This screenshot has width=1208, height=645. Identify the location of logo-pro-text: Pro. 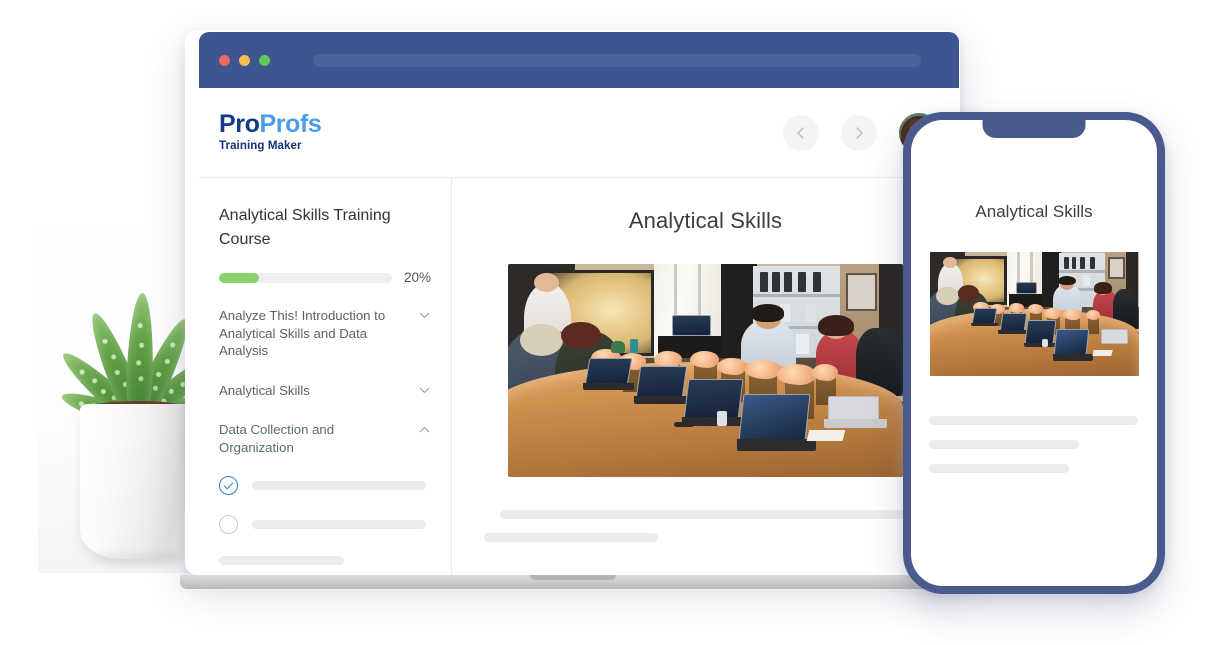
(239, 124).